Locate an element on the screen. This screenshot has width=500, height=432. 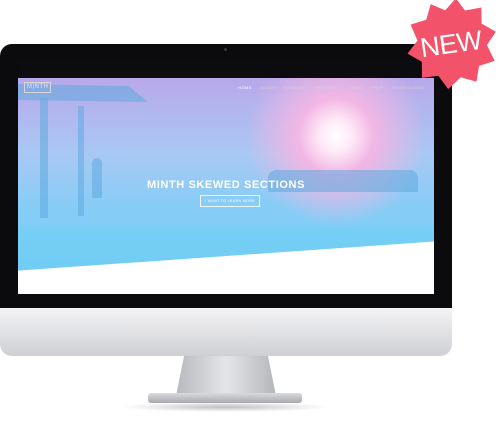
monitor-chin is located at coordinates (226, 332).